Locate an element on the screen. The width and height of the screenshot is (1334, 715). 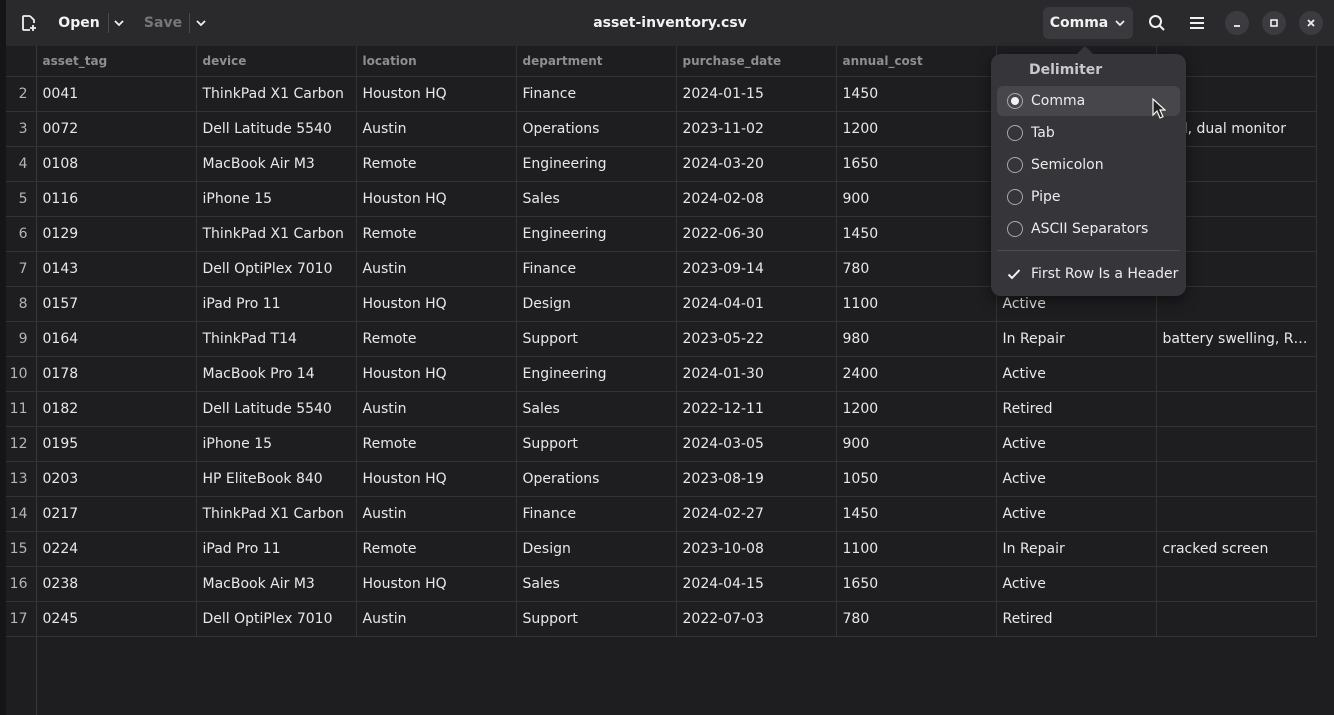
table-cell: ThinkPad T14 is located at coordinates (276, 339).